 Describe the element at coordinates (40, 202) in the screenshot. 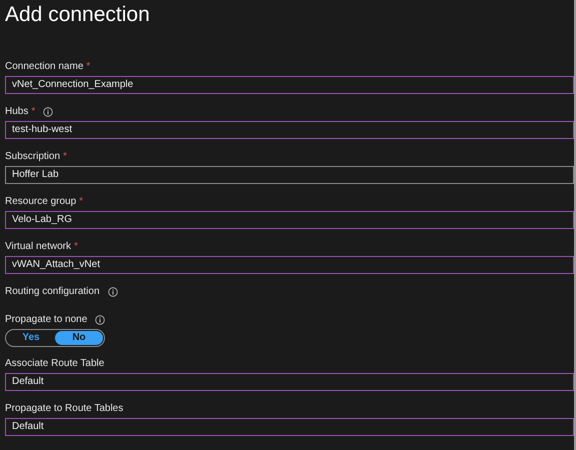

I see `field-label: Resource group` at that location.